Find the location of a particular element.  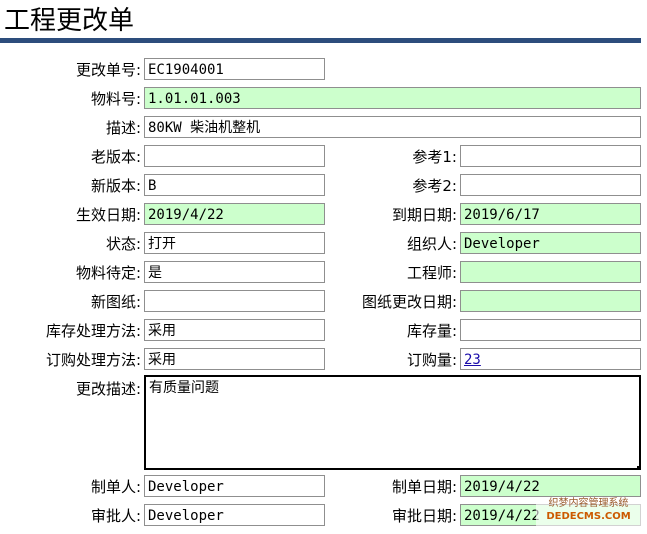

ref1-field is located at coordinates (550, 156).